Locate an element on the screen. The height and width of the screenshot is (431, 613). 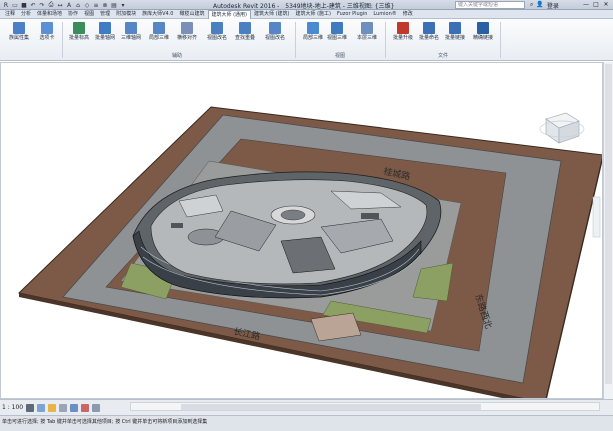
tab-14: 修改 is located at coordinates (408, 14).